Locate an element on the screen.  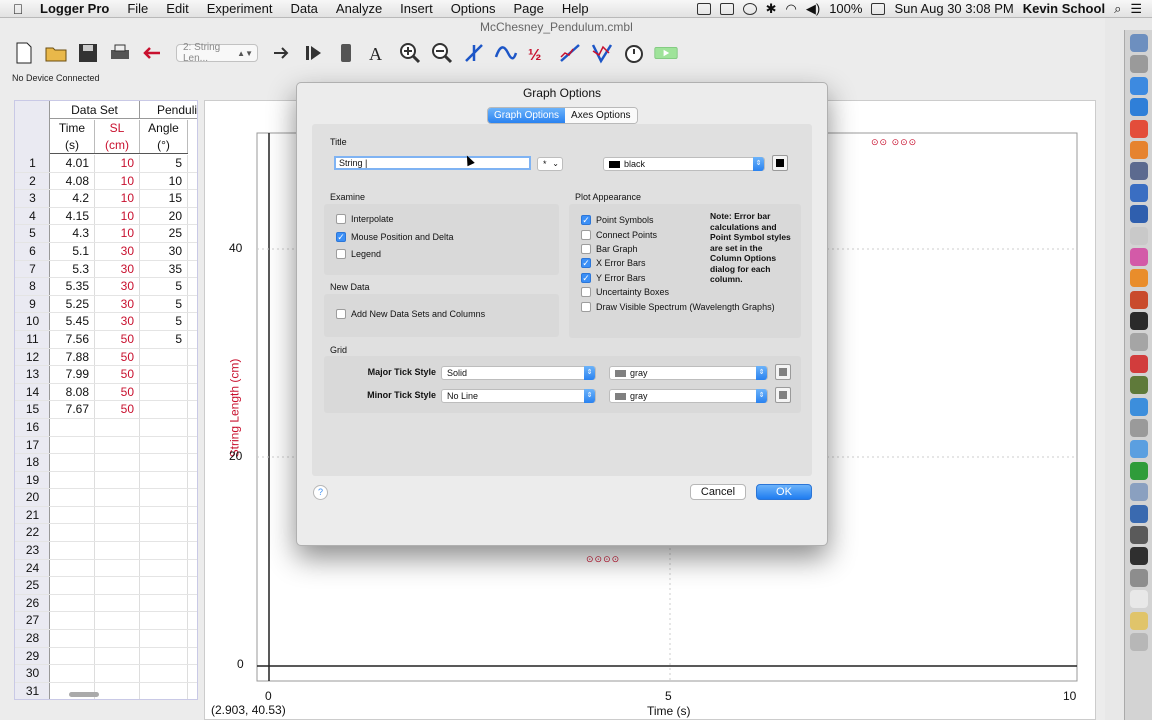
table-row: 28 is located at coordinates (106, 639).